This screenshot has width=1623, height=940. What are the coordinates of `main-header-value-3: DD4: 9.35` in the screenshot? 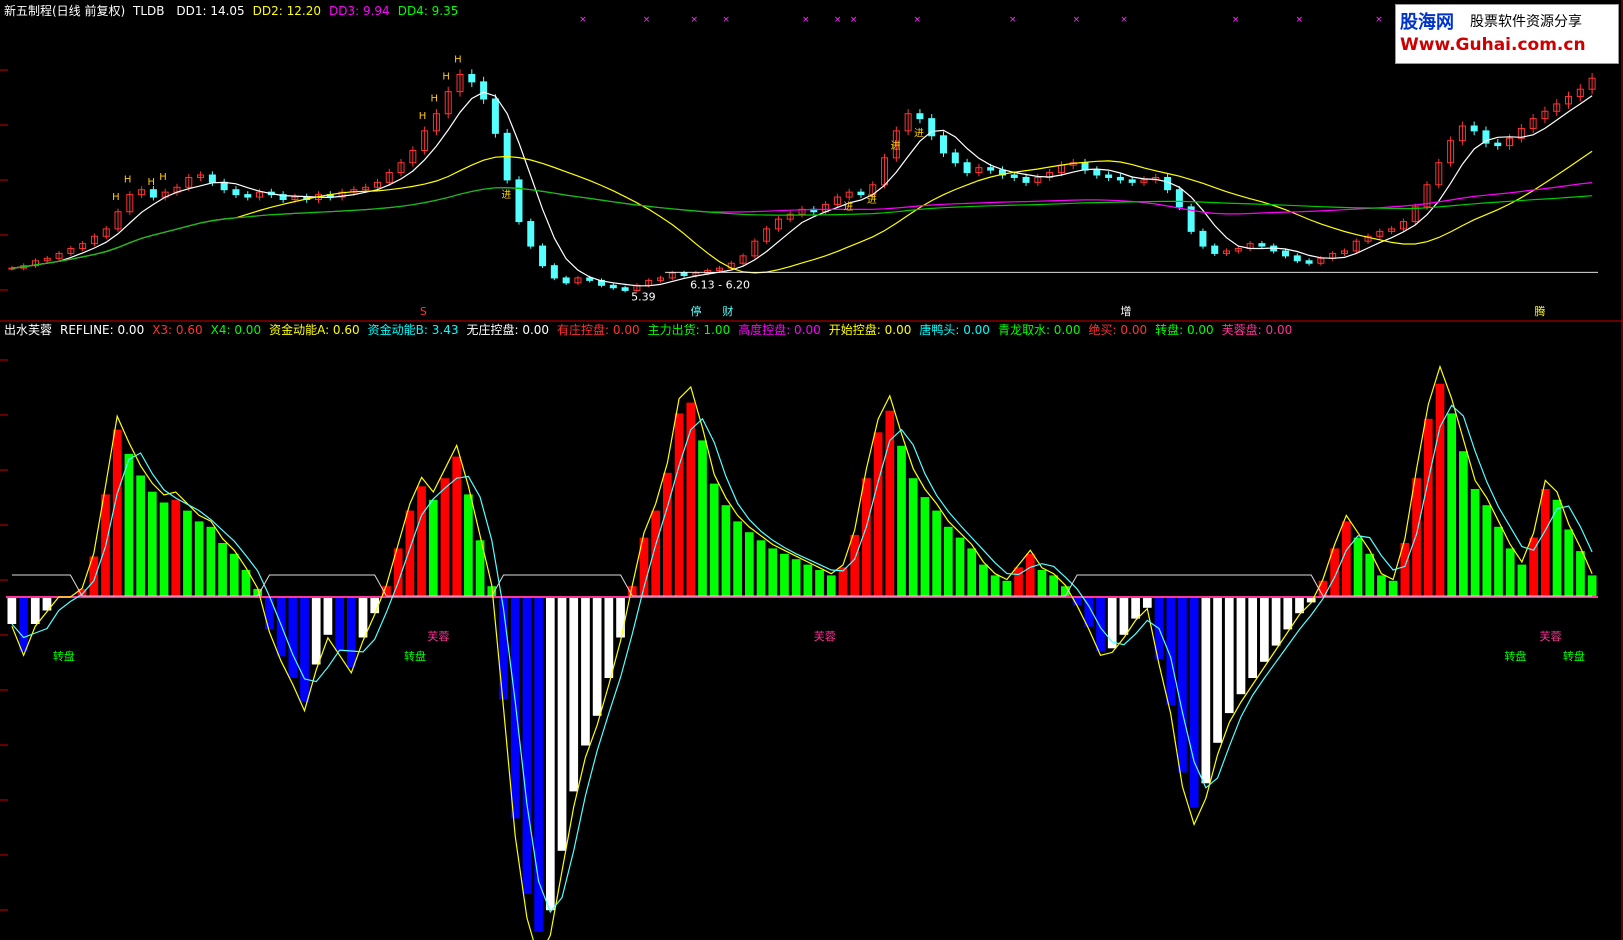 It's located at (428, 11).